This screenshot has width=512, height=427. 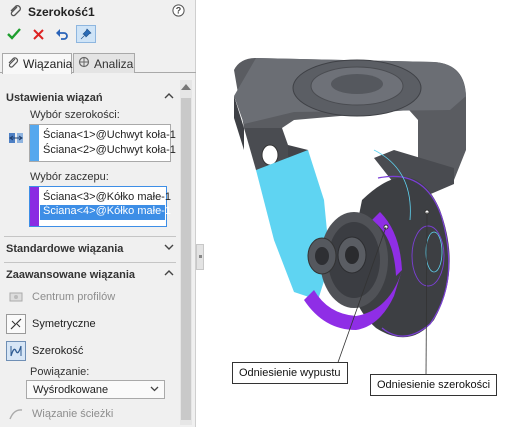 I want to click on link-type-select: Wyśrodkowane, so click(x=95, y=389).